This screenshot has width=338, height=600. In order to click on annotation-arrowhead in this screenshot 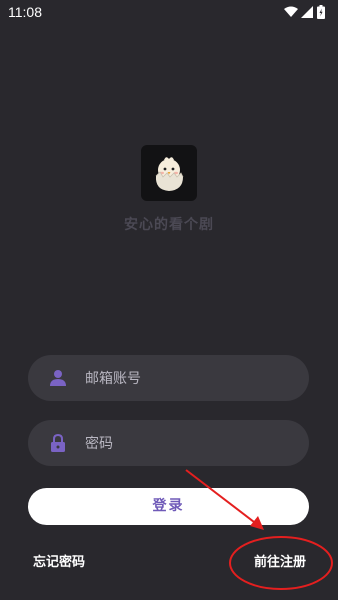, I will do `click(257, 523)`.